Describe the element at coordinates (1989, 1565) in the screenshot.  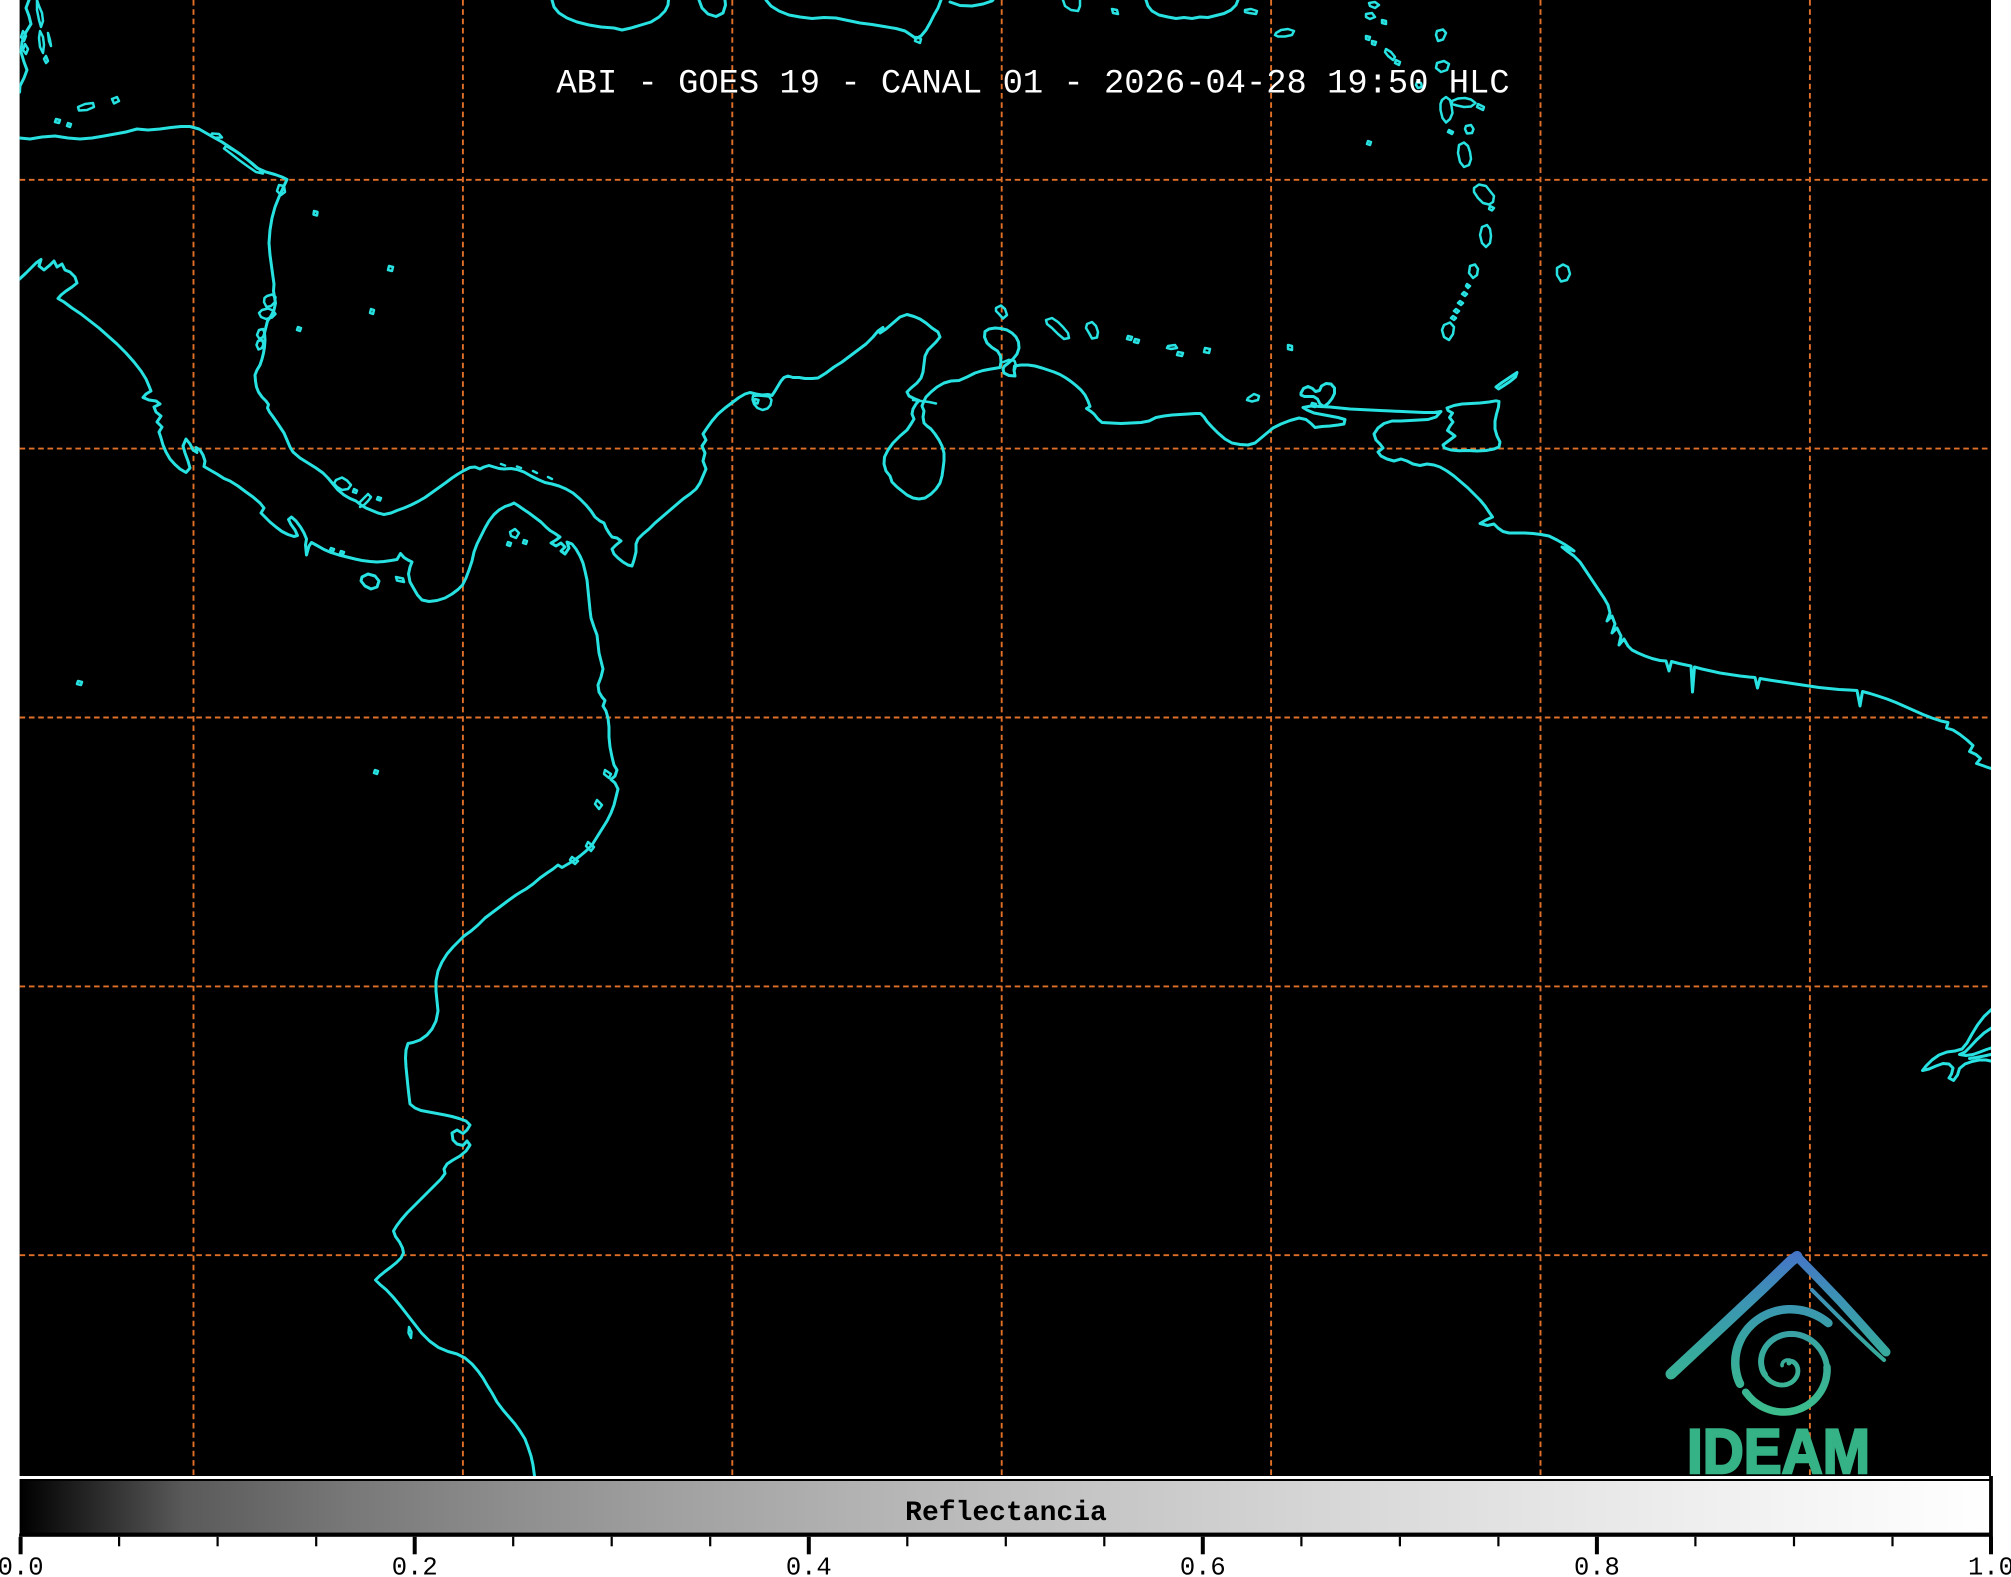
I see `svg-text: 1.0` at that location.